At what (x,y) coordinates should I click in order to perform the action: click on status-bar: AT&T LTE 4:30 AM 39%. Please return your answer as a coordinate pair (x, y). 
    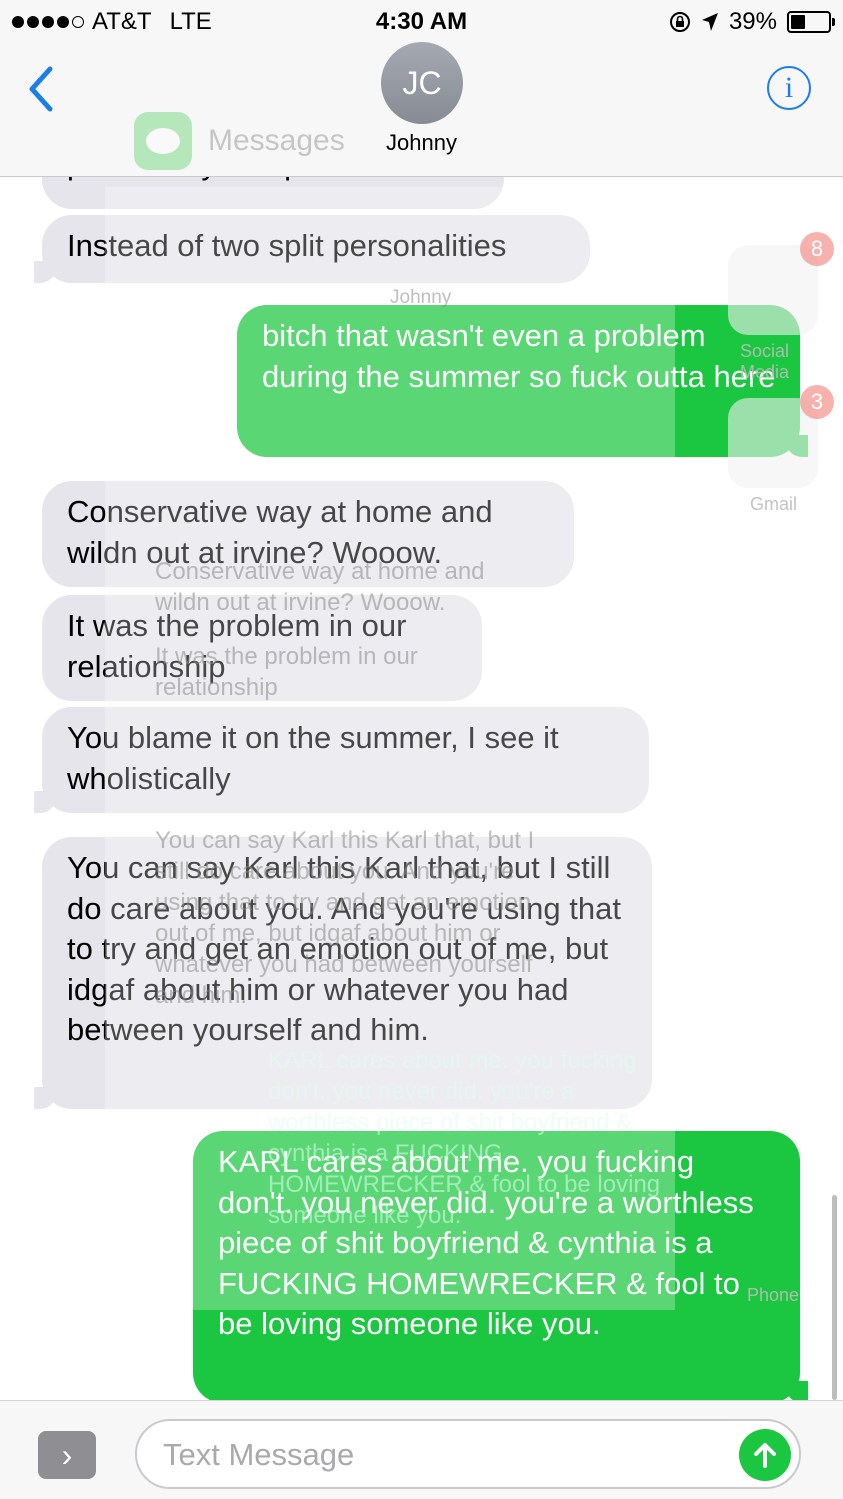
    Looking at the image, I should click on (421, 21).